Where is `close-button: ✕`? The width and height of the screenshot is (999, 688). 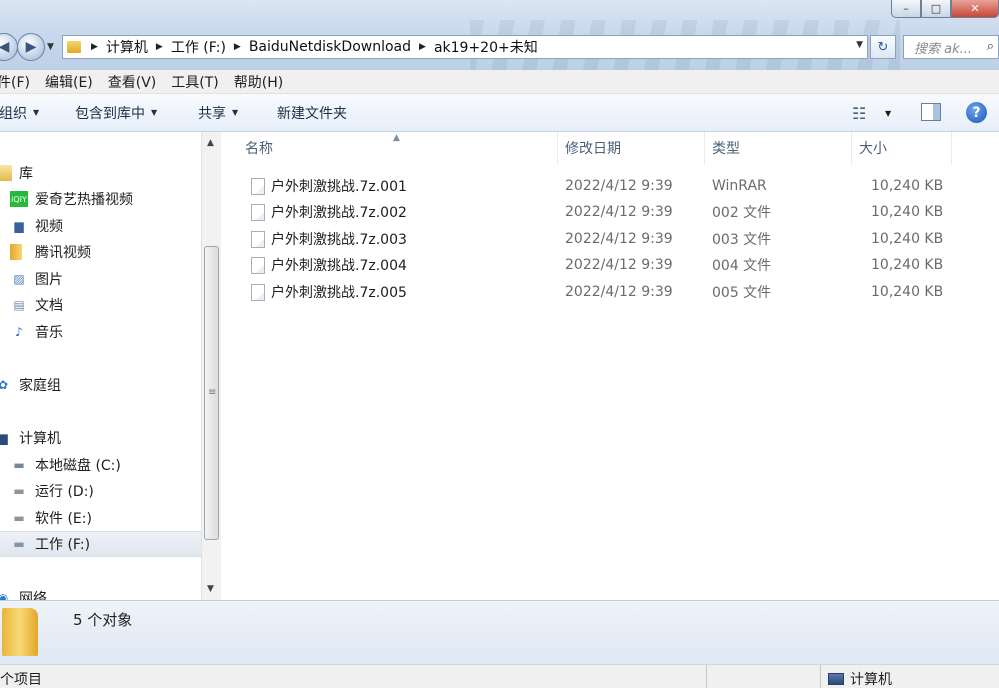 close-button: ✕ is located at coordinates (975, 9).